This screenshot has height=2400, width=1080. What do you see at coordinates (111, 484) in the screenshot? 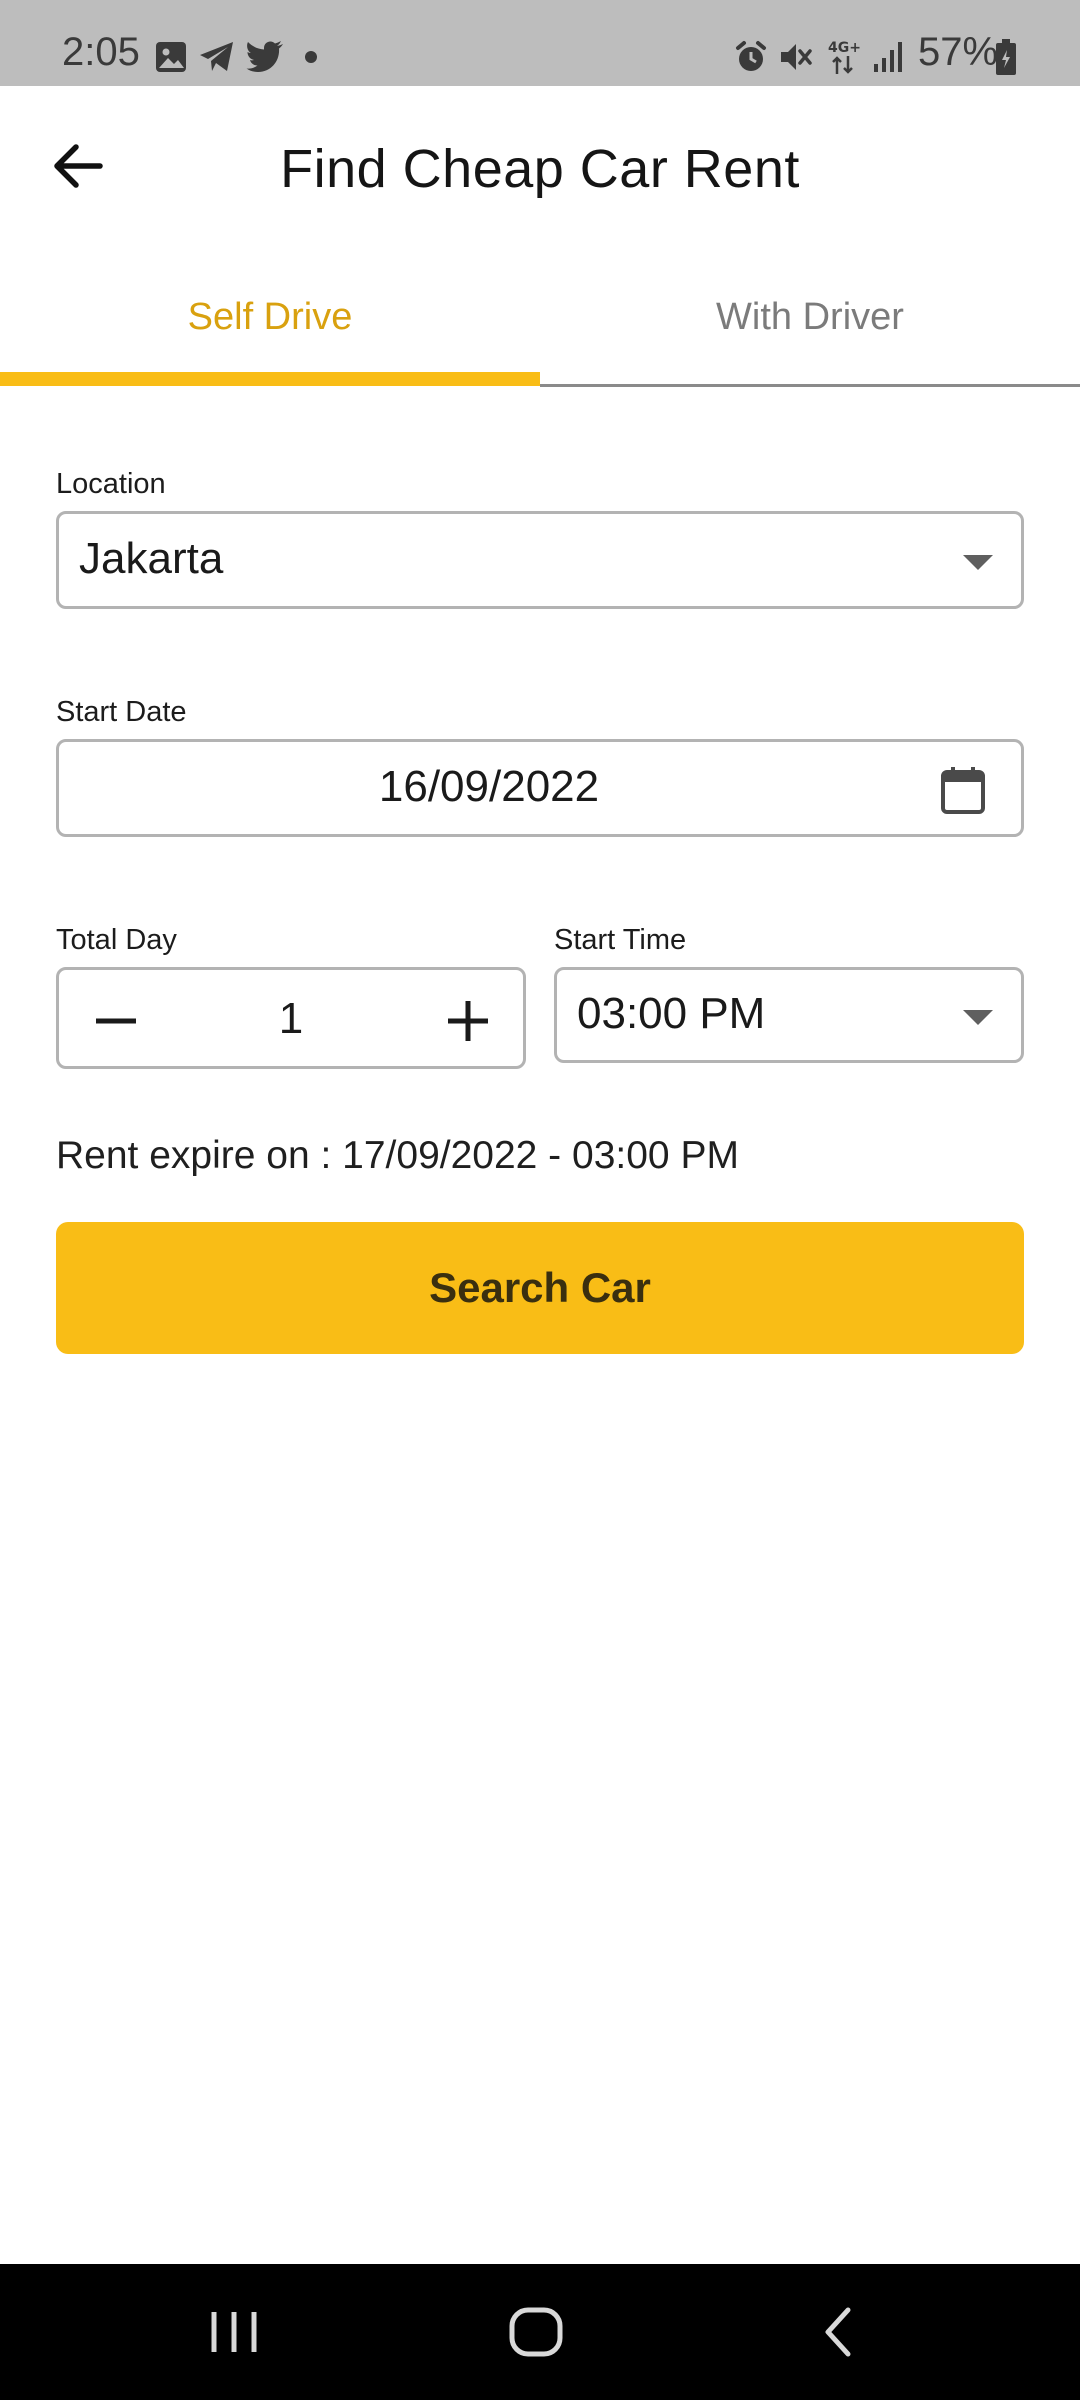
I see `location-label: Location` at bounding box center [111, 484].